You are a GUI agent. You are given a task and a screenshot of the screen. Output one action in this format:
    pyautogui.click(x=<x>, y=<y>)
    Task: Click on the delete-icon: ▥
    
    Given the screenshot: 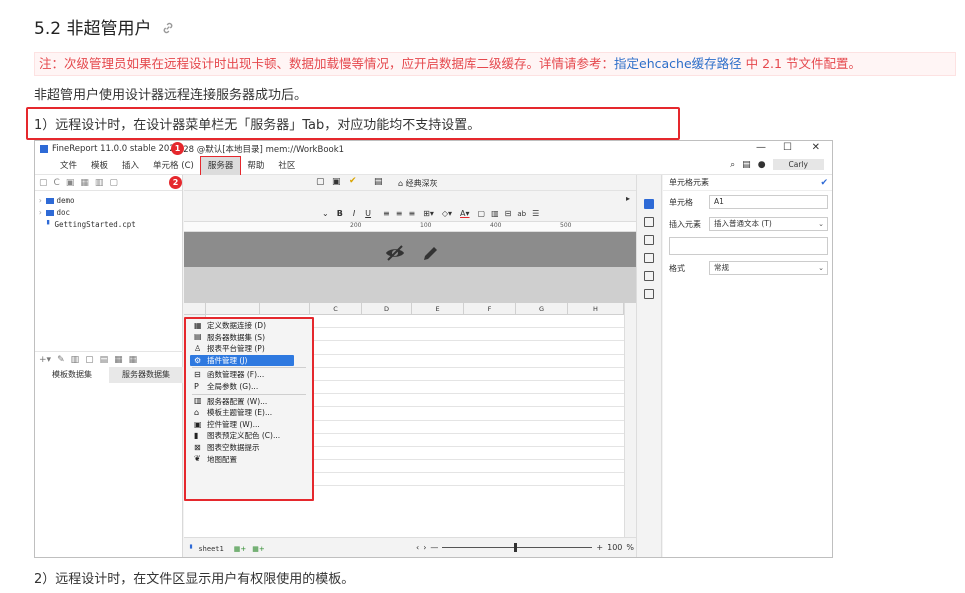 What is the action you would take?
    pyautogui.click(x=99, y=183)
    